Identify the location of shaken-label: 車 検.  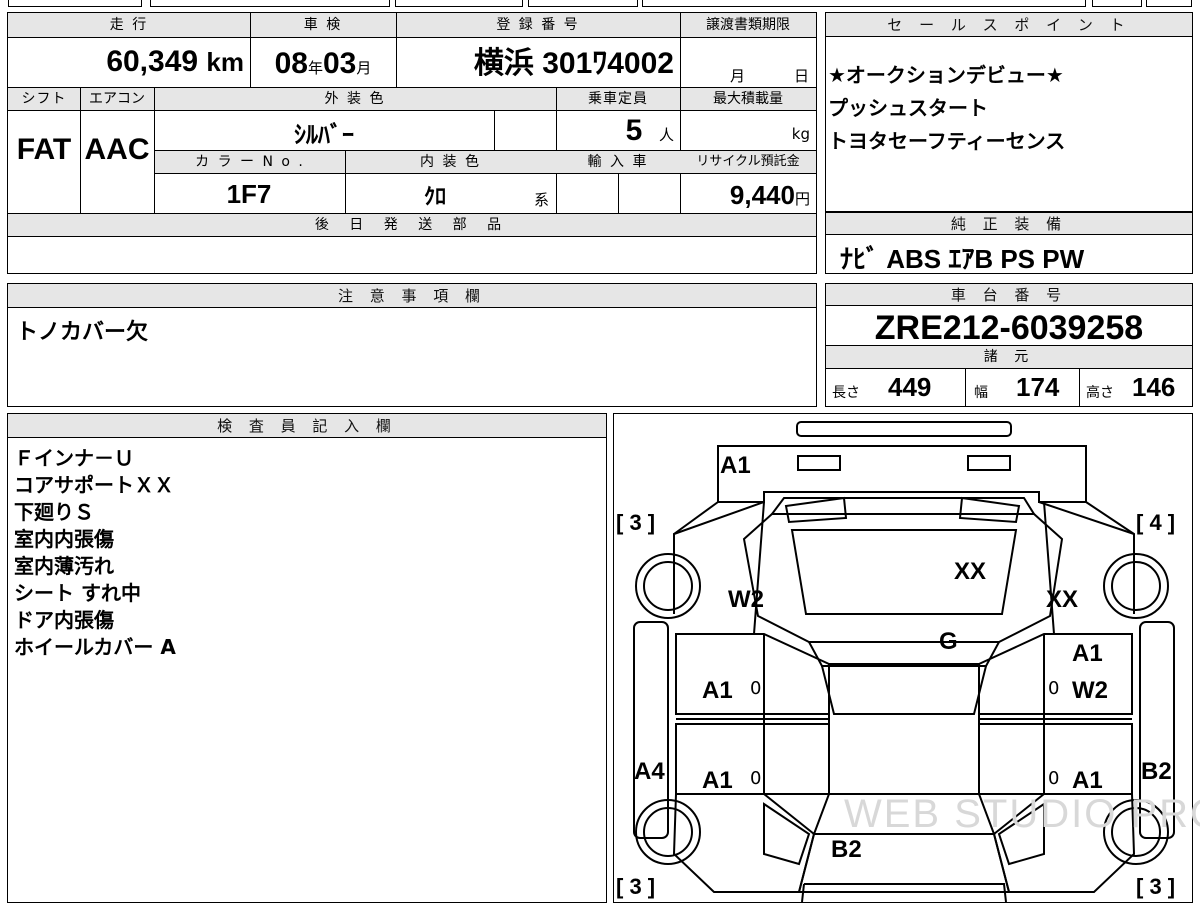
(323, 25).